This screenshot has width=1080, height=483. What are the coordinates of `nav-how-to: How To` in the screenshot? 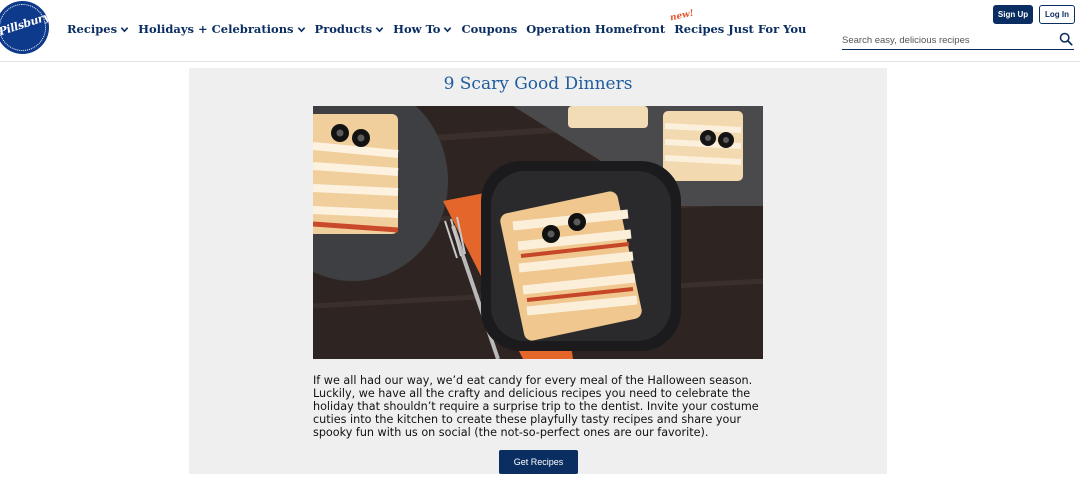 It's located at (422, 29).